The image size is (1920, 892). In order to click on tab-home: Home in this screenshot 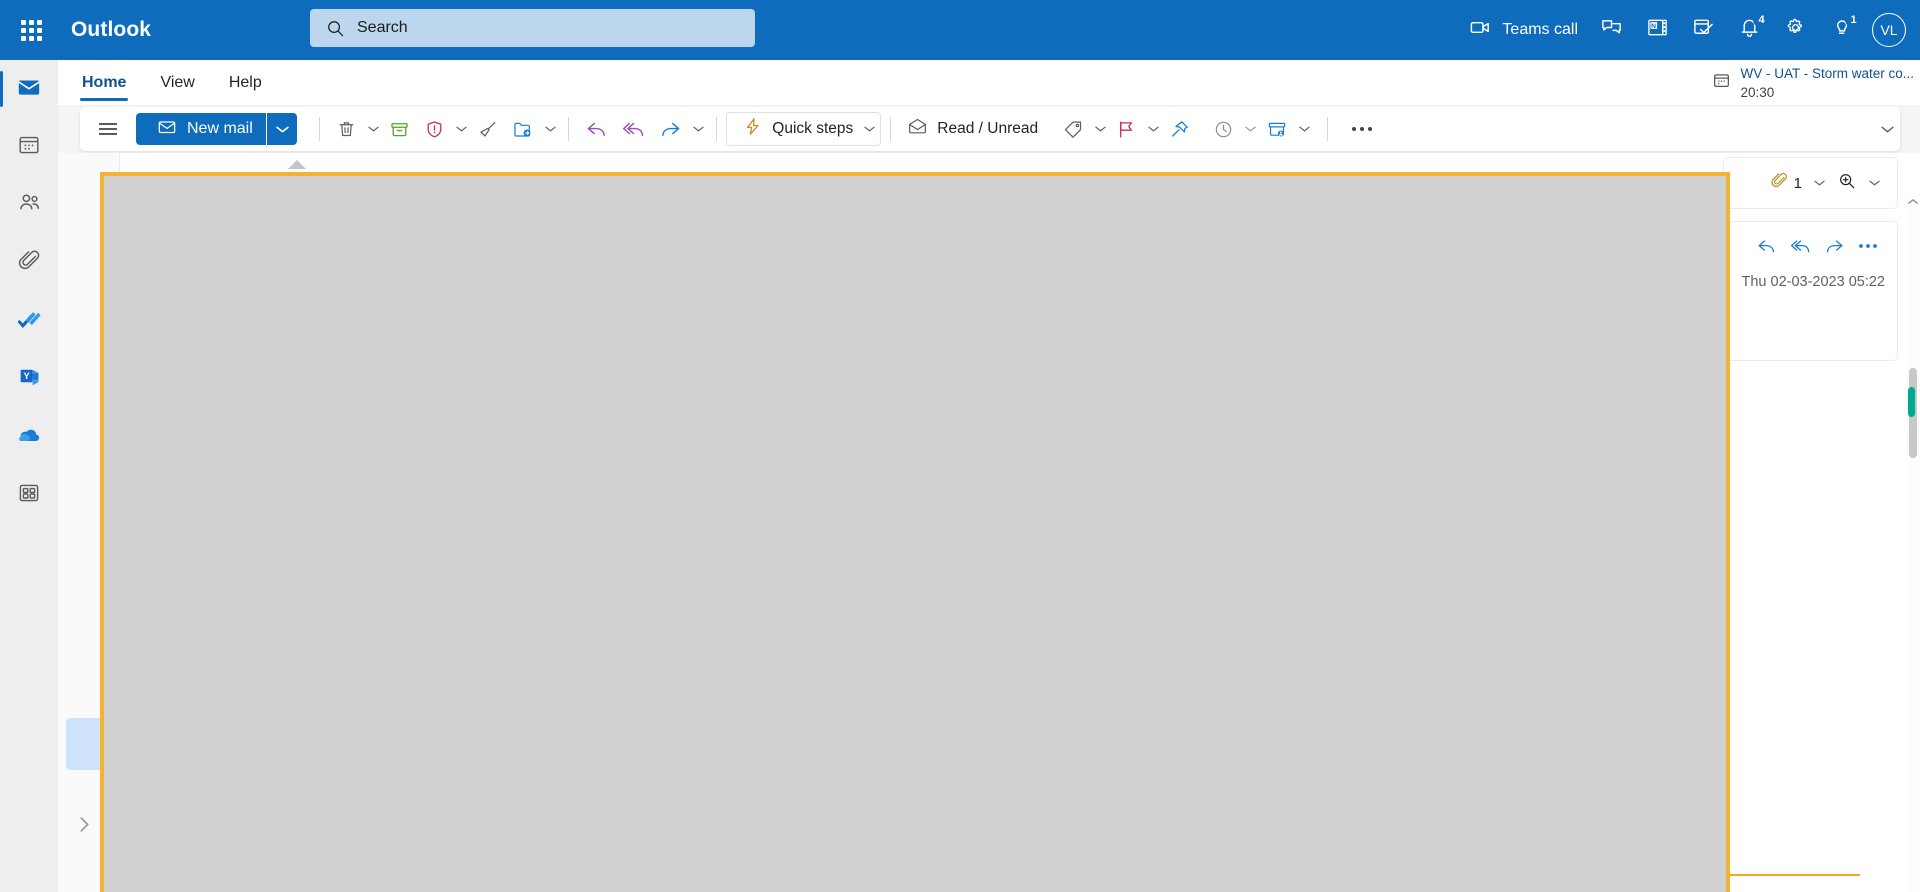, I will do `click(104, 83)`.